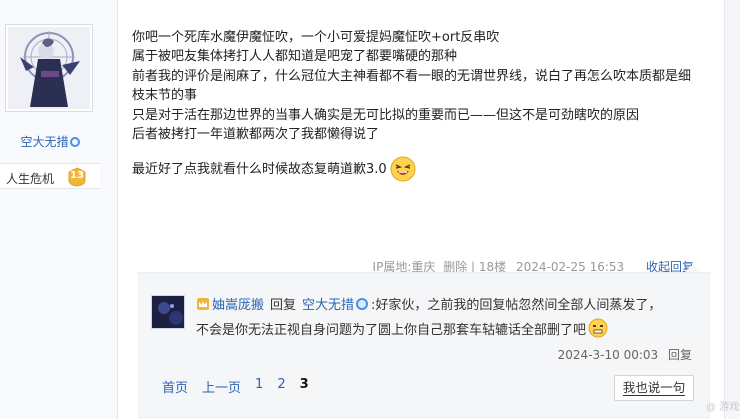  I want to click on reply-meta: 2024-3-10 00:03 回复, so click(625, 354).